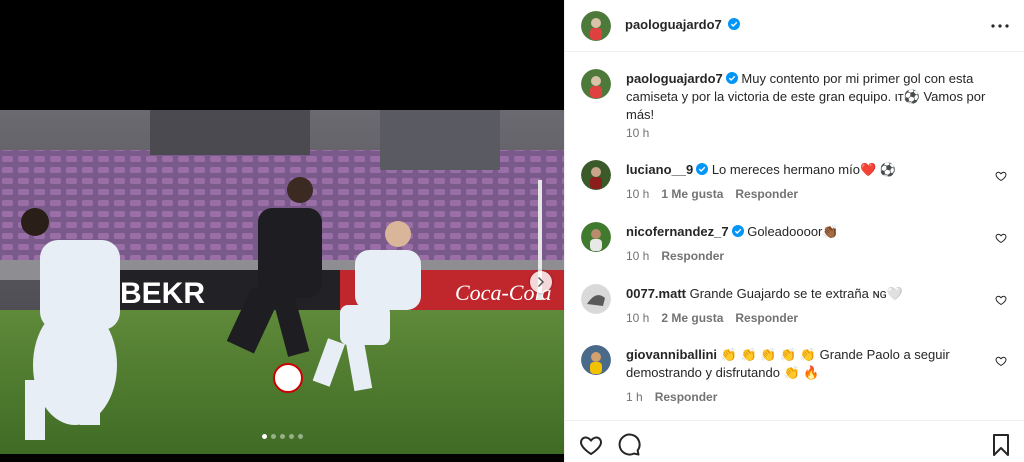 This screenshot has width=1024, height=462. Describe the element at coordinates (264, 436) in the screenshot. I see `carousel-dot-active` at that location.